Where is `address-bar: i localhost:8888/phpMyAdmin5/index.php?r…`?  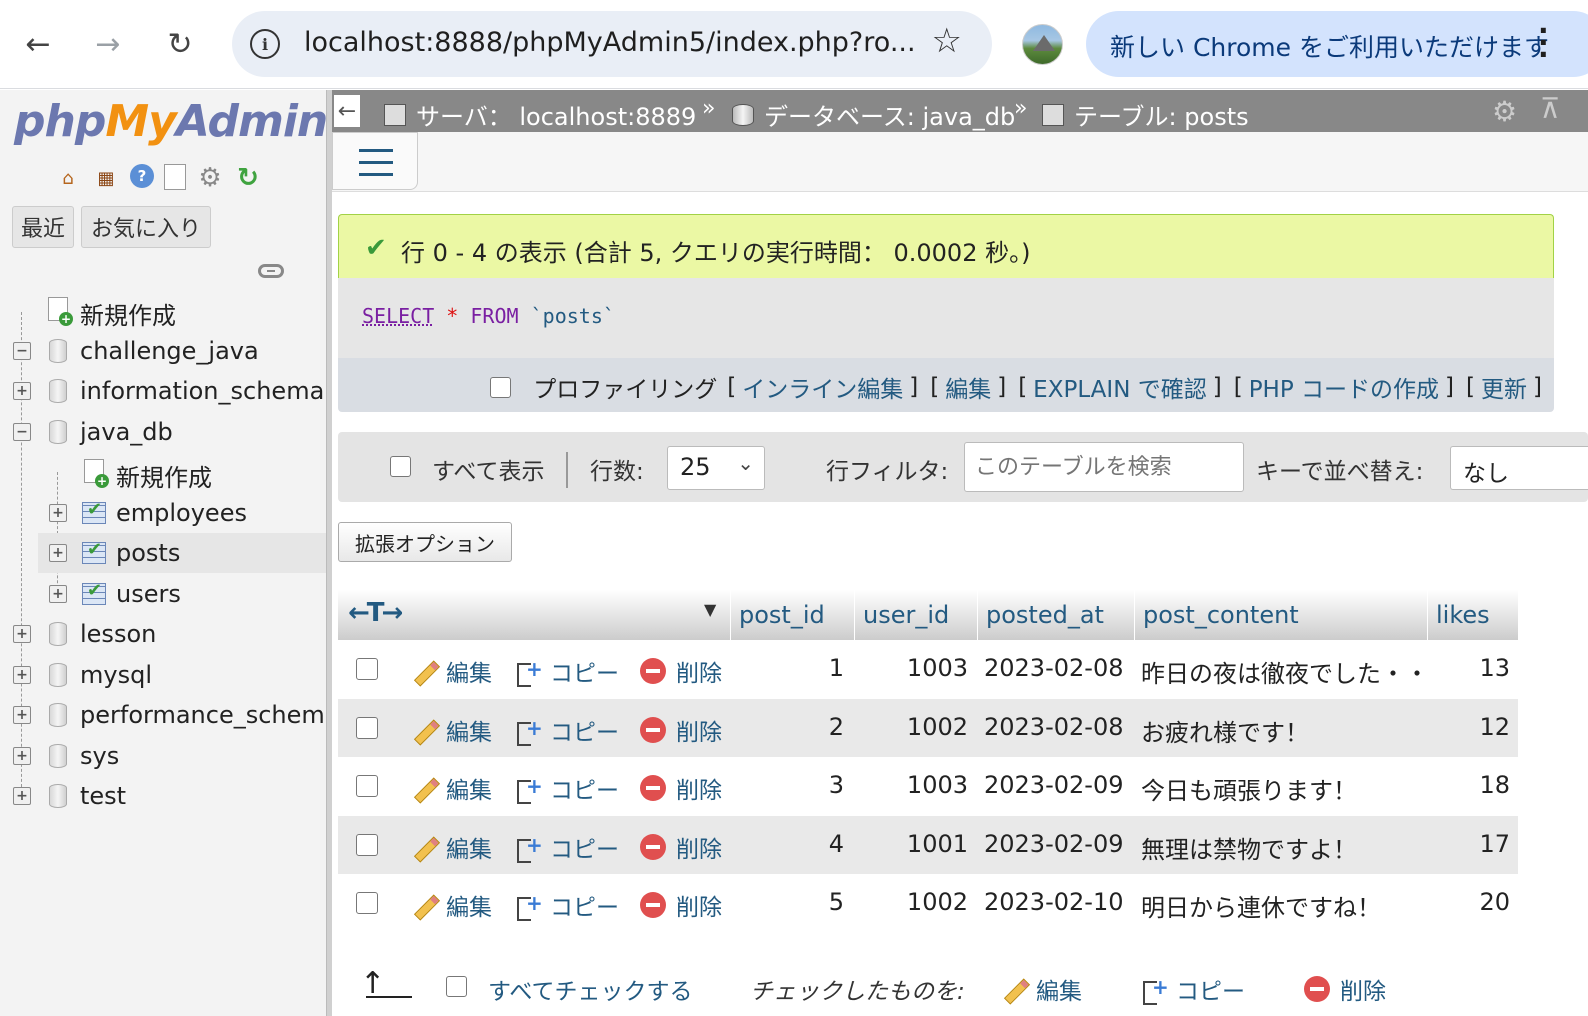 address-bar: i localhost:8888/phpMyAdmin5/index.php?r… is located at coordinates (612, 44).